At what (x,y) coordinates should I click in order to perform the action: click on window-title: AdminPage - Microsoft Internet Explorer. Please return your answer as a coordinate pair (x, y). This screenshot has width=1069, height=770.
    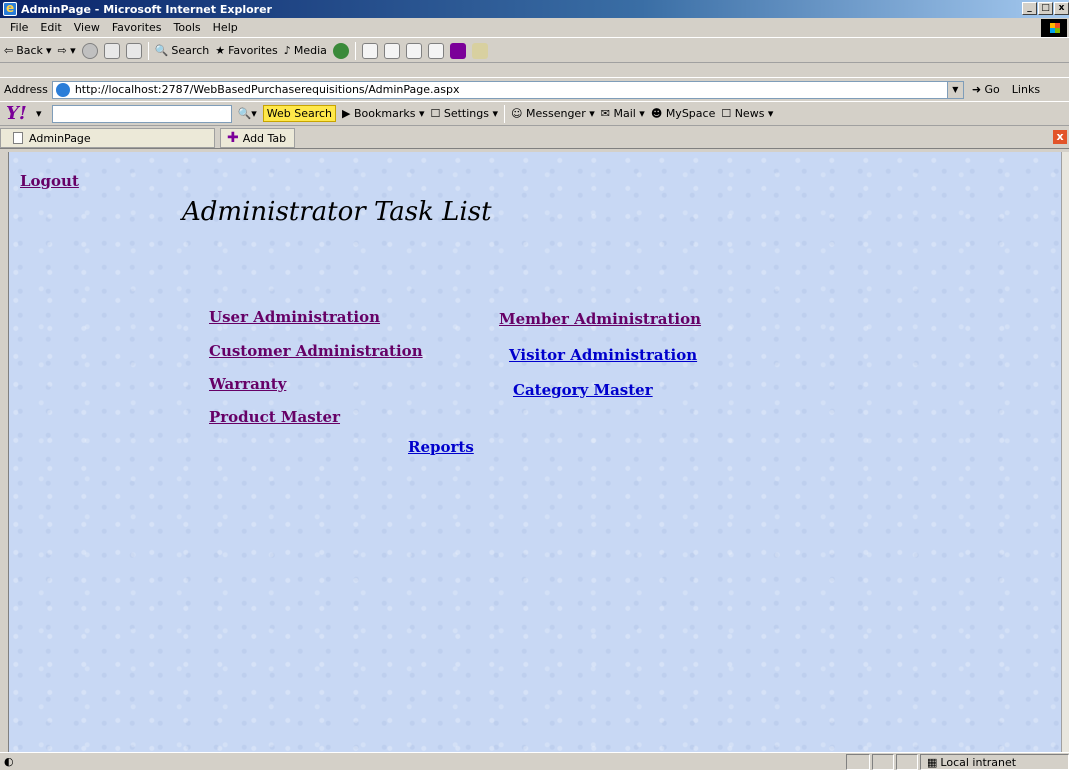
    Looking at the image, I should click on (146, 9).